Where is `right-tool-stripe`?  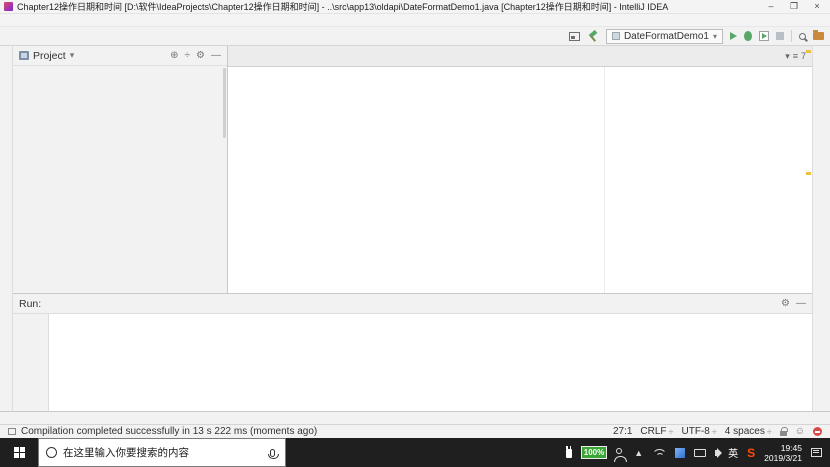
right-tool-stripe is located at coordinates (821, 228).